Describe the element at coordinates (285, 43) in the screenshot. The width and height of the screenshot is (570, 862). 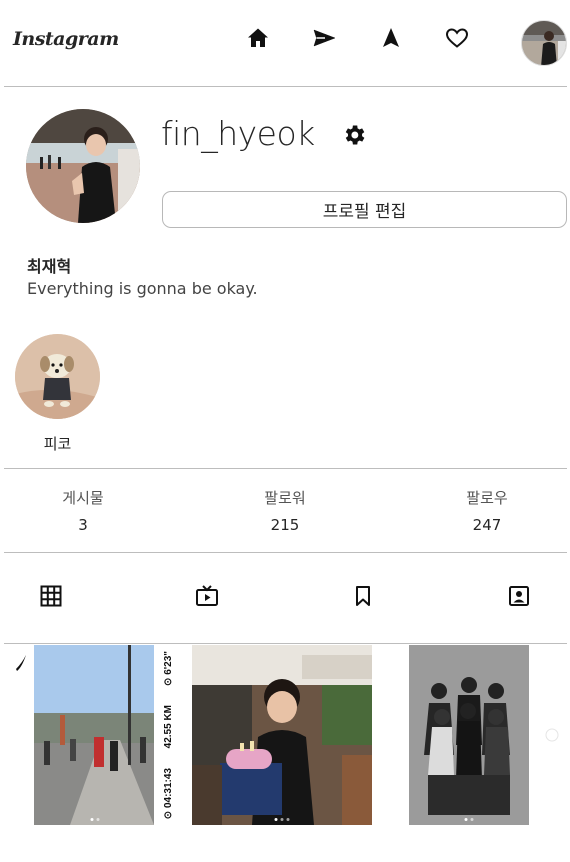
I see `top-navigation-bar: Instagram` at that location.